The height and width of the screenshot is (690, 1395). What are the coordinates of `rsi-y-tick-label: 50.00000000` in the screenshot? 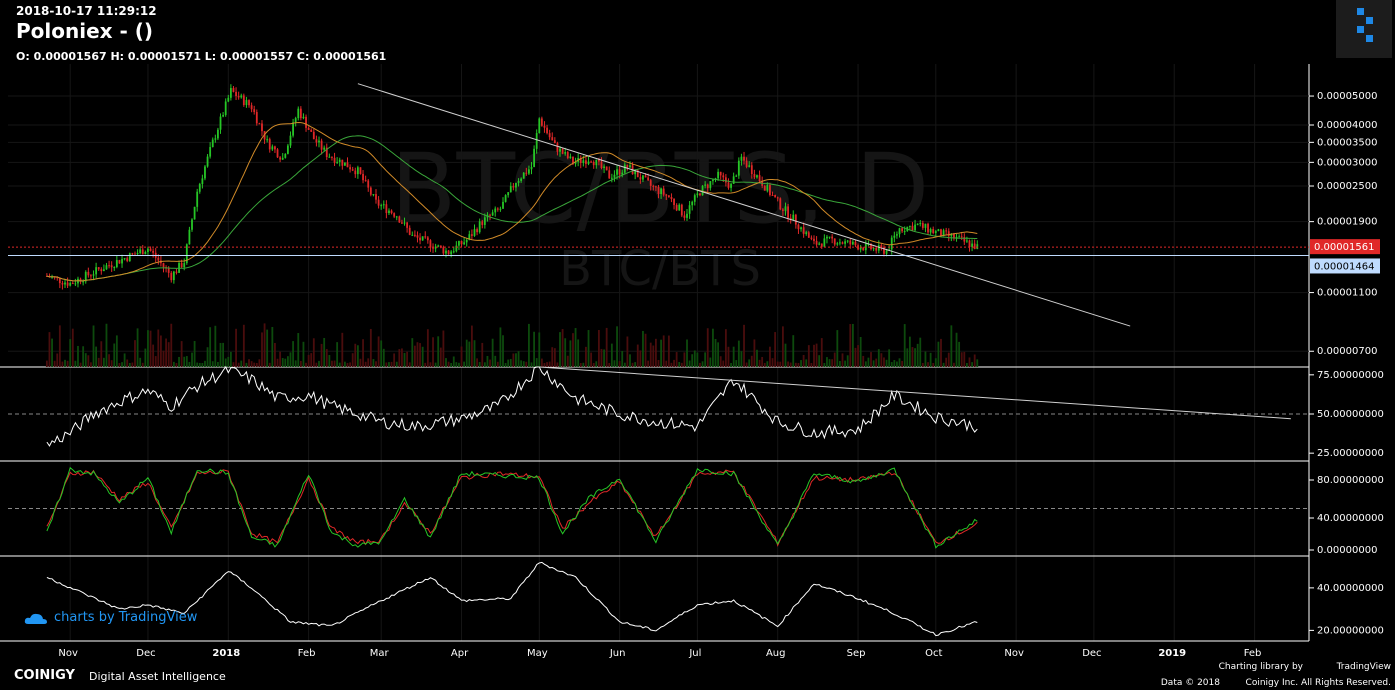 It's located at (1350, 414).